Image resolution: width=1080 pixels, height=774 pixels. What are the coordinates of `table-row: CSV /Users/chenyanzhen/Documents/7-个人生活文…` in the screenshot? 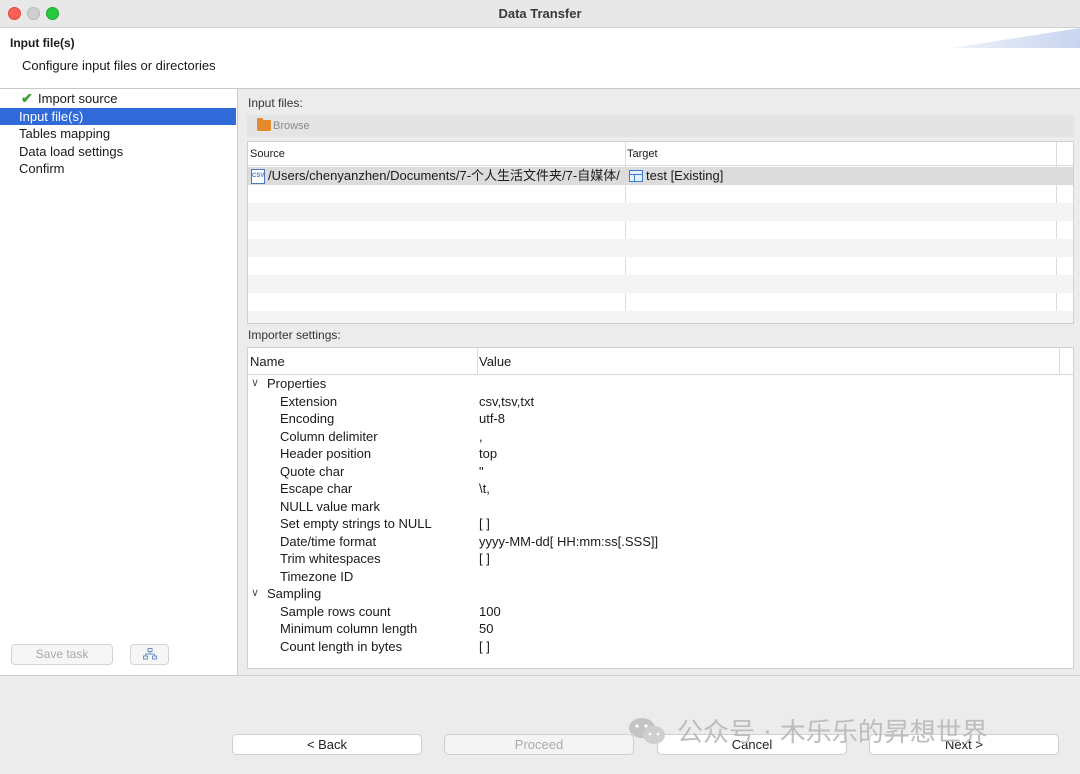 It's located at (660, 176).